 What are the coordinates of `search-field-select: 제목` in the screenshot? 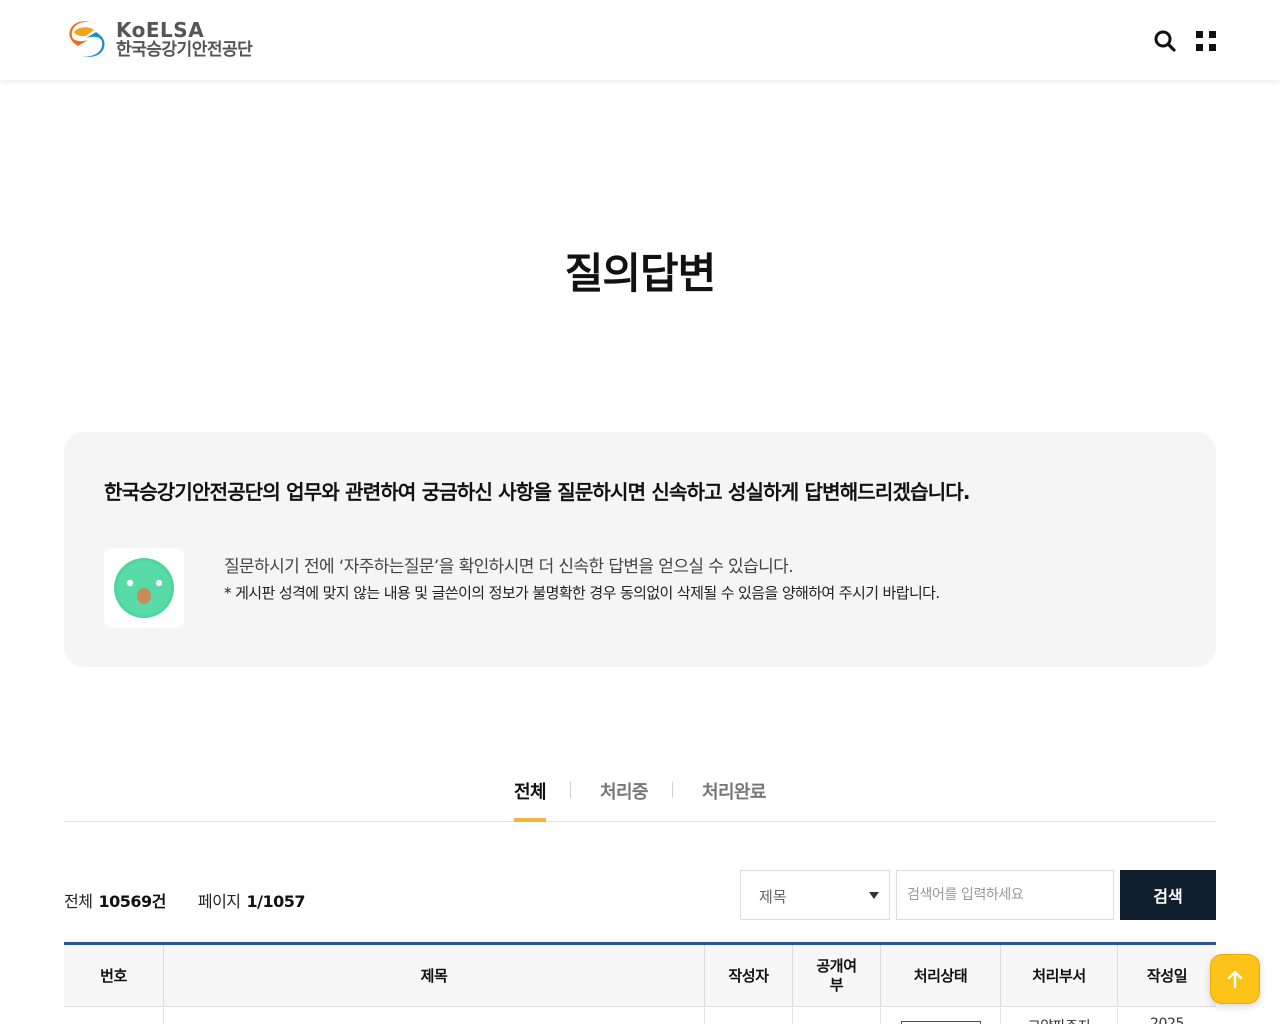 It's located at (815, 895).